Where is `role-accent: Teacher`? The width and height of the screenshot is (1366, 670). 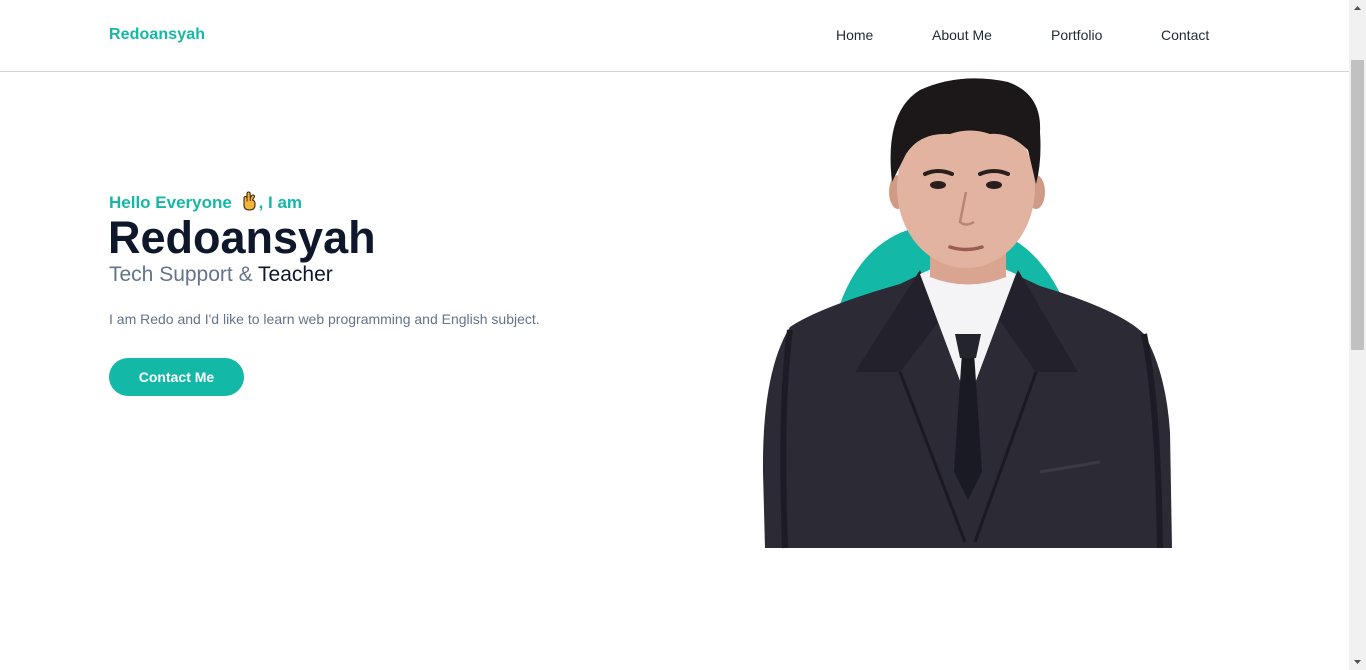
role-accent: Teacher is located at coordinates (295, 274).